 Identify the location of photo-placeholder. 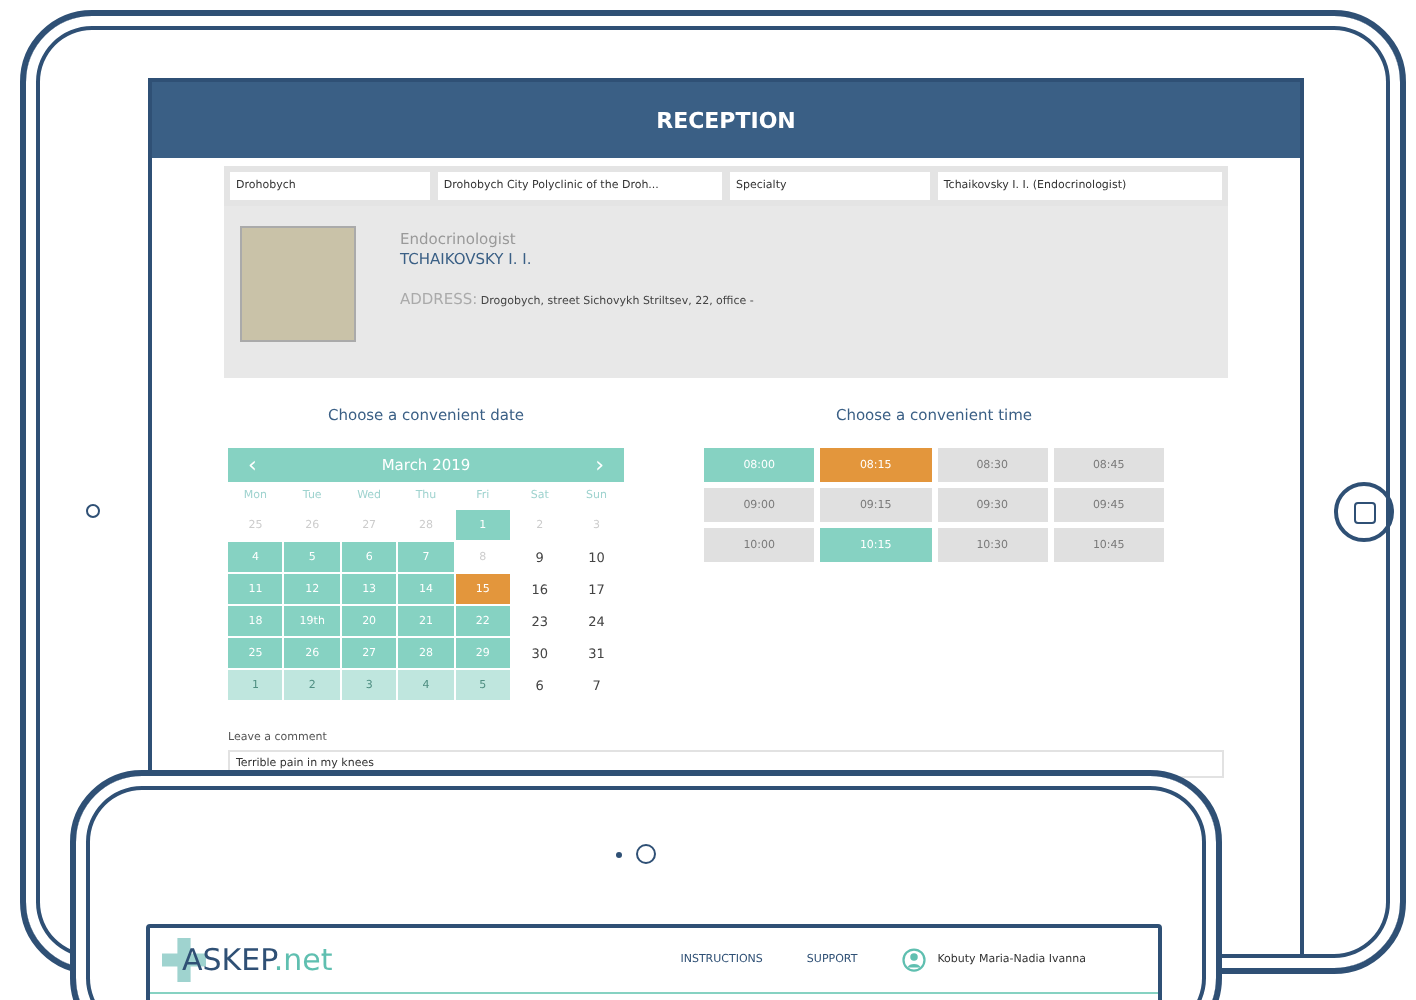
(298, 284).